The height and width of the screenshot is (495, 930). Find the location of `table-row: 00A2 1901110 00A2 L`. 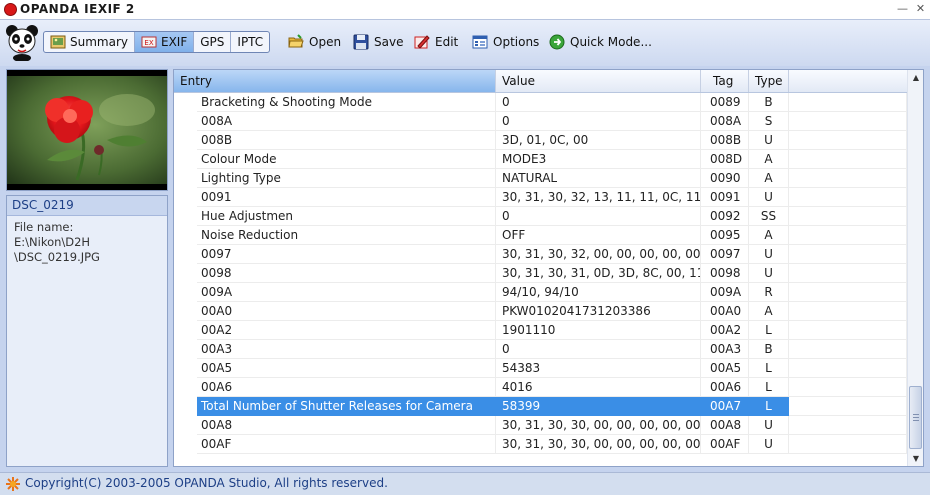

table-row: 00A2 1901110 00A2 L is located at coordinates (540, 330).